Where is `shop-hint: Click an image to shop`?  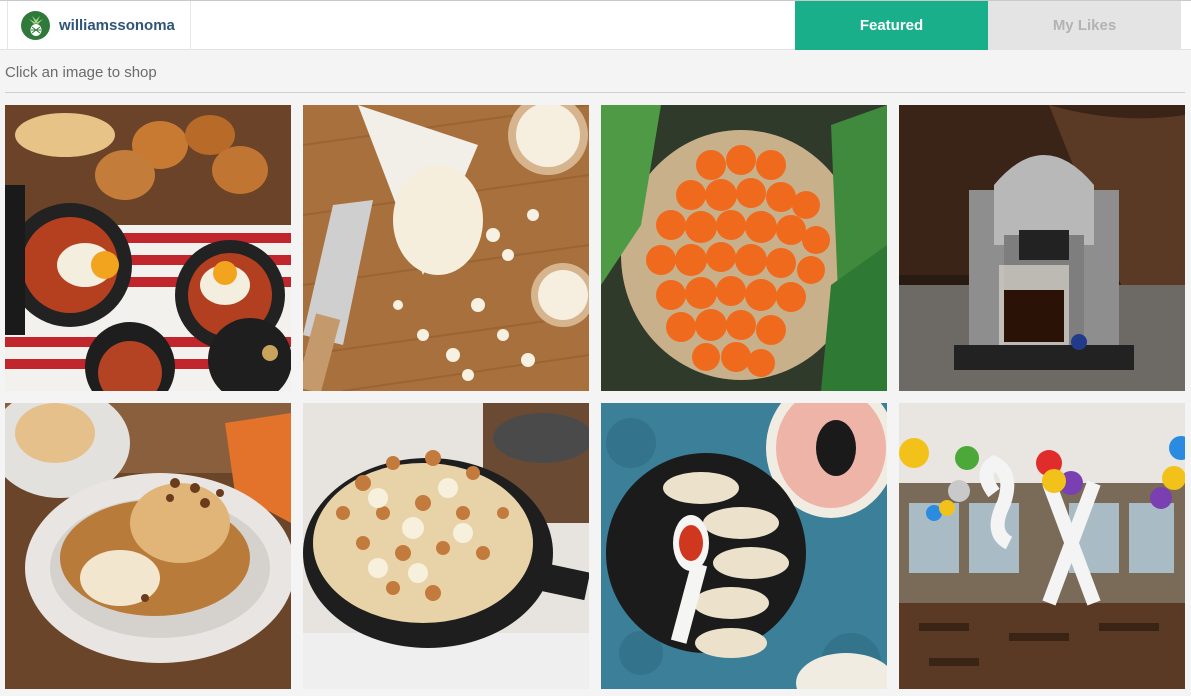
shop-hint: Click an image to shop is located at coordinates (81, 72).